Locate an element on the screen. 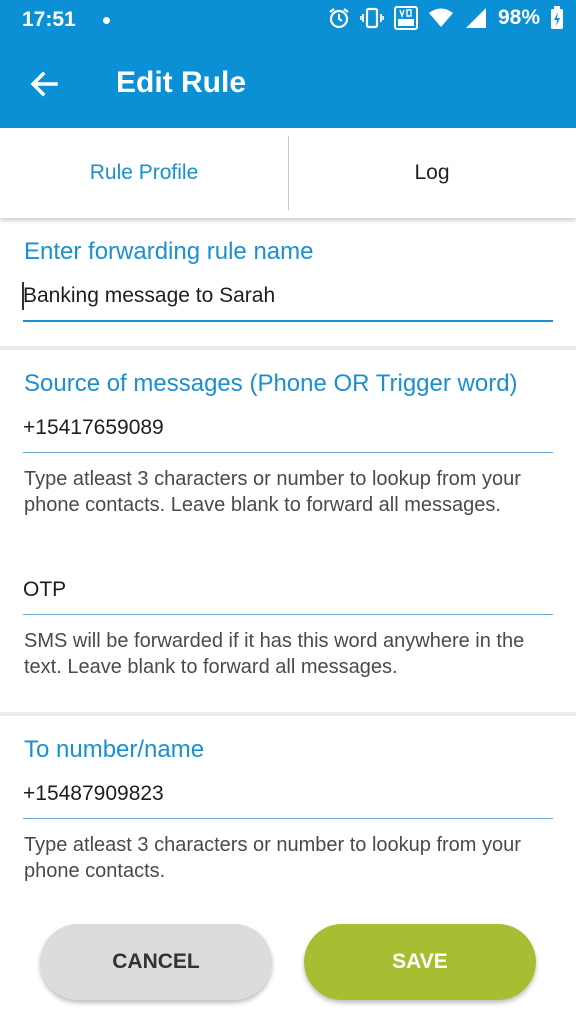 The image size is (576, 1024). trigger-word-input: OTP is located at coordinates (288, 594).